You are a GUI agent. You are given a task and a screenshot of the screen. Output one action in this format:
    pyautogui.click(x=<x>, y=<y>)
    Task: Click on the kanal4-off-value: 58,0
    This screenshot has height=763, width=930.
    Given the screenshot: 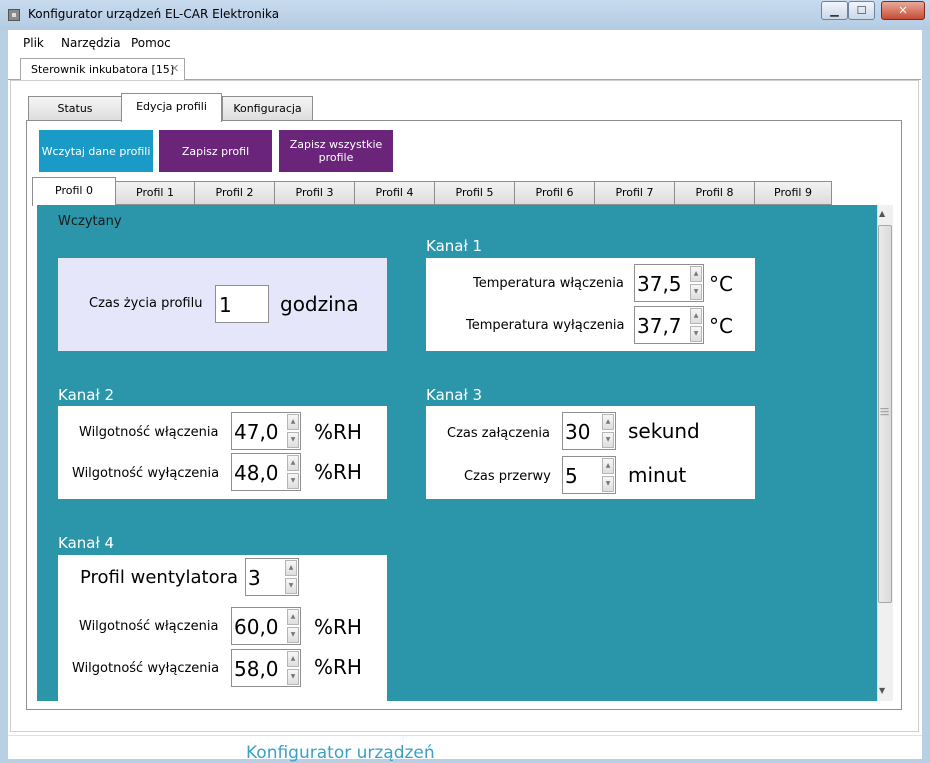 What is the action you would take?
    pyautogui.click(x=256, y=669)
    